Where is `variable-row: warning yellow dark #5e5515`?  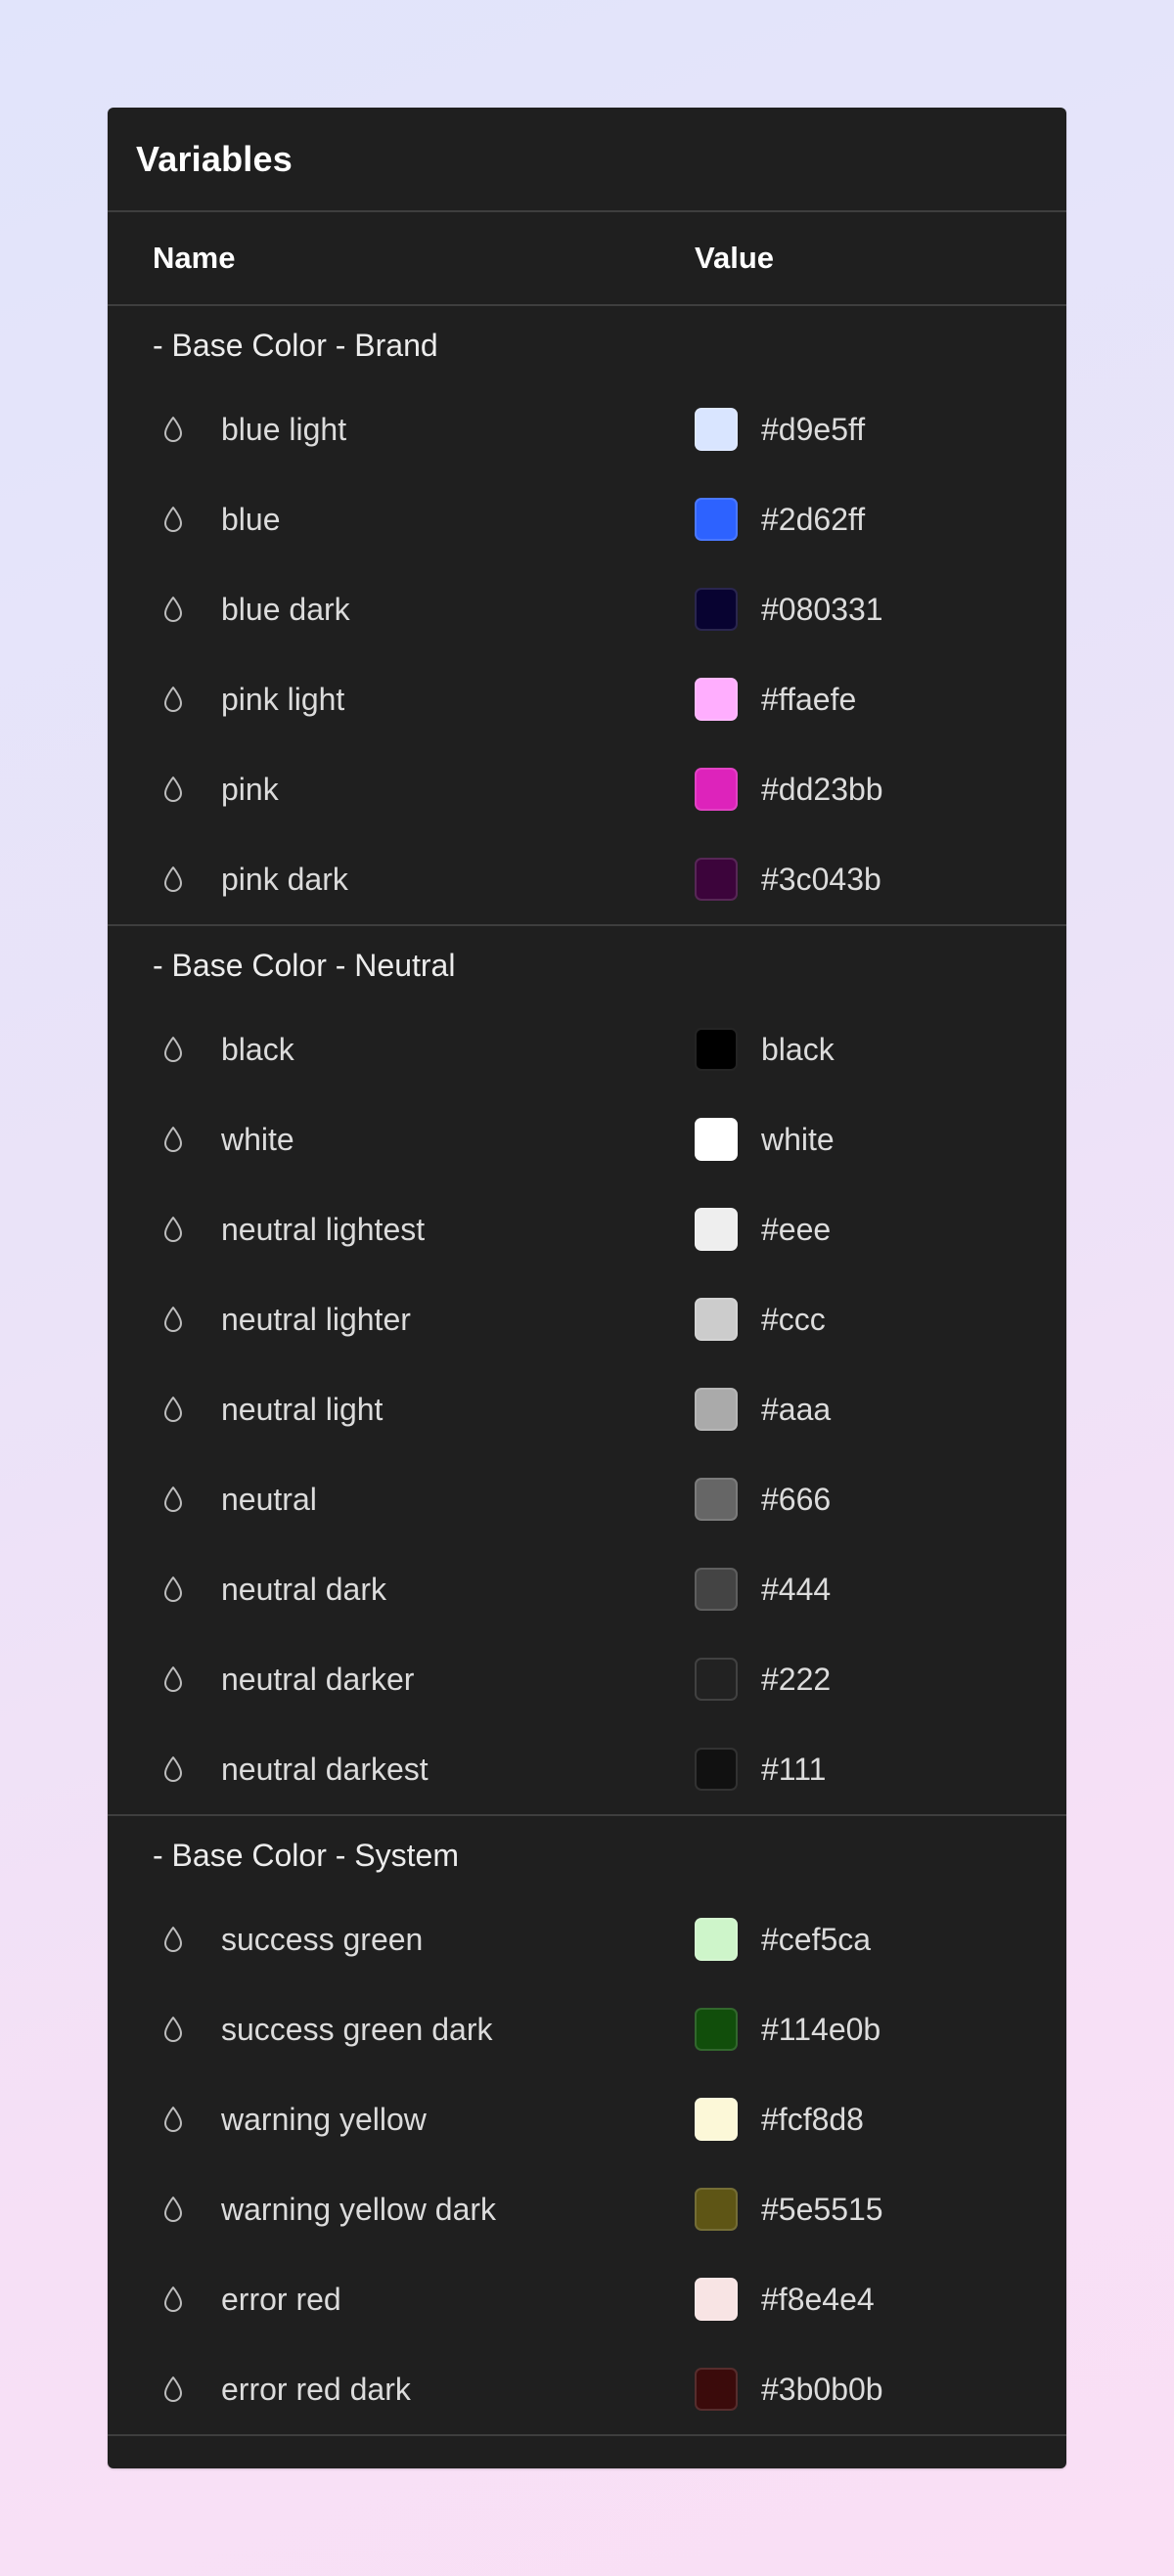
variable-row: warning yellow dark #5e5515 is located at coordinates (587, 2209).